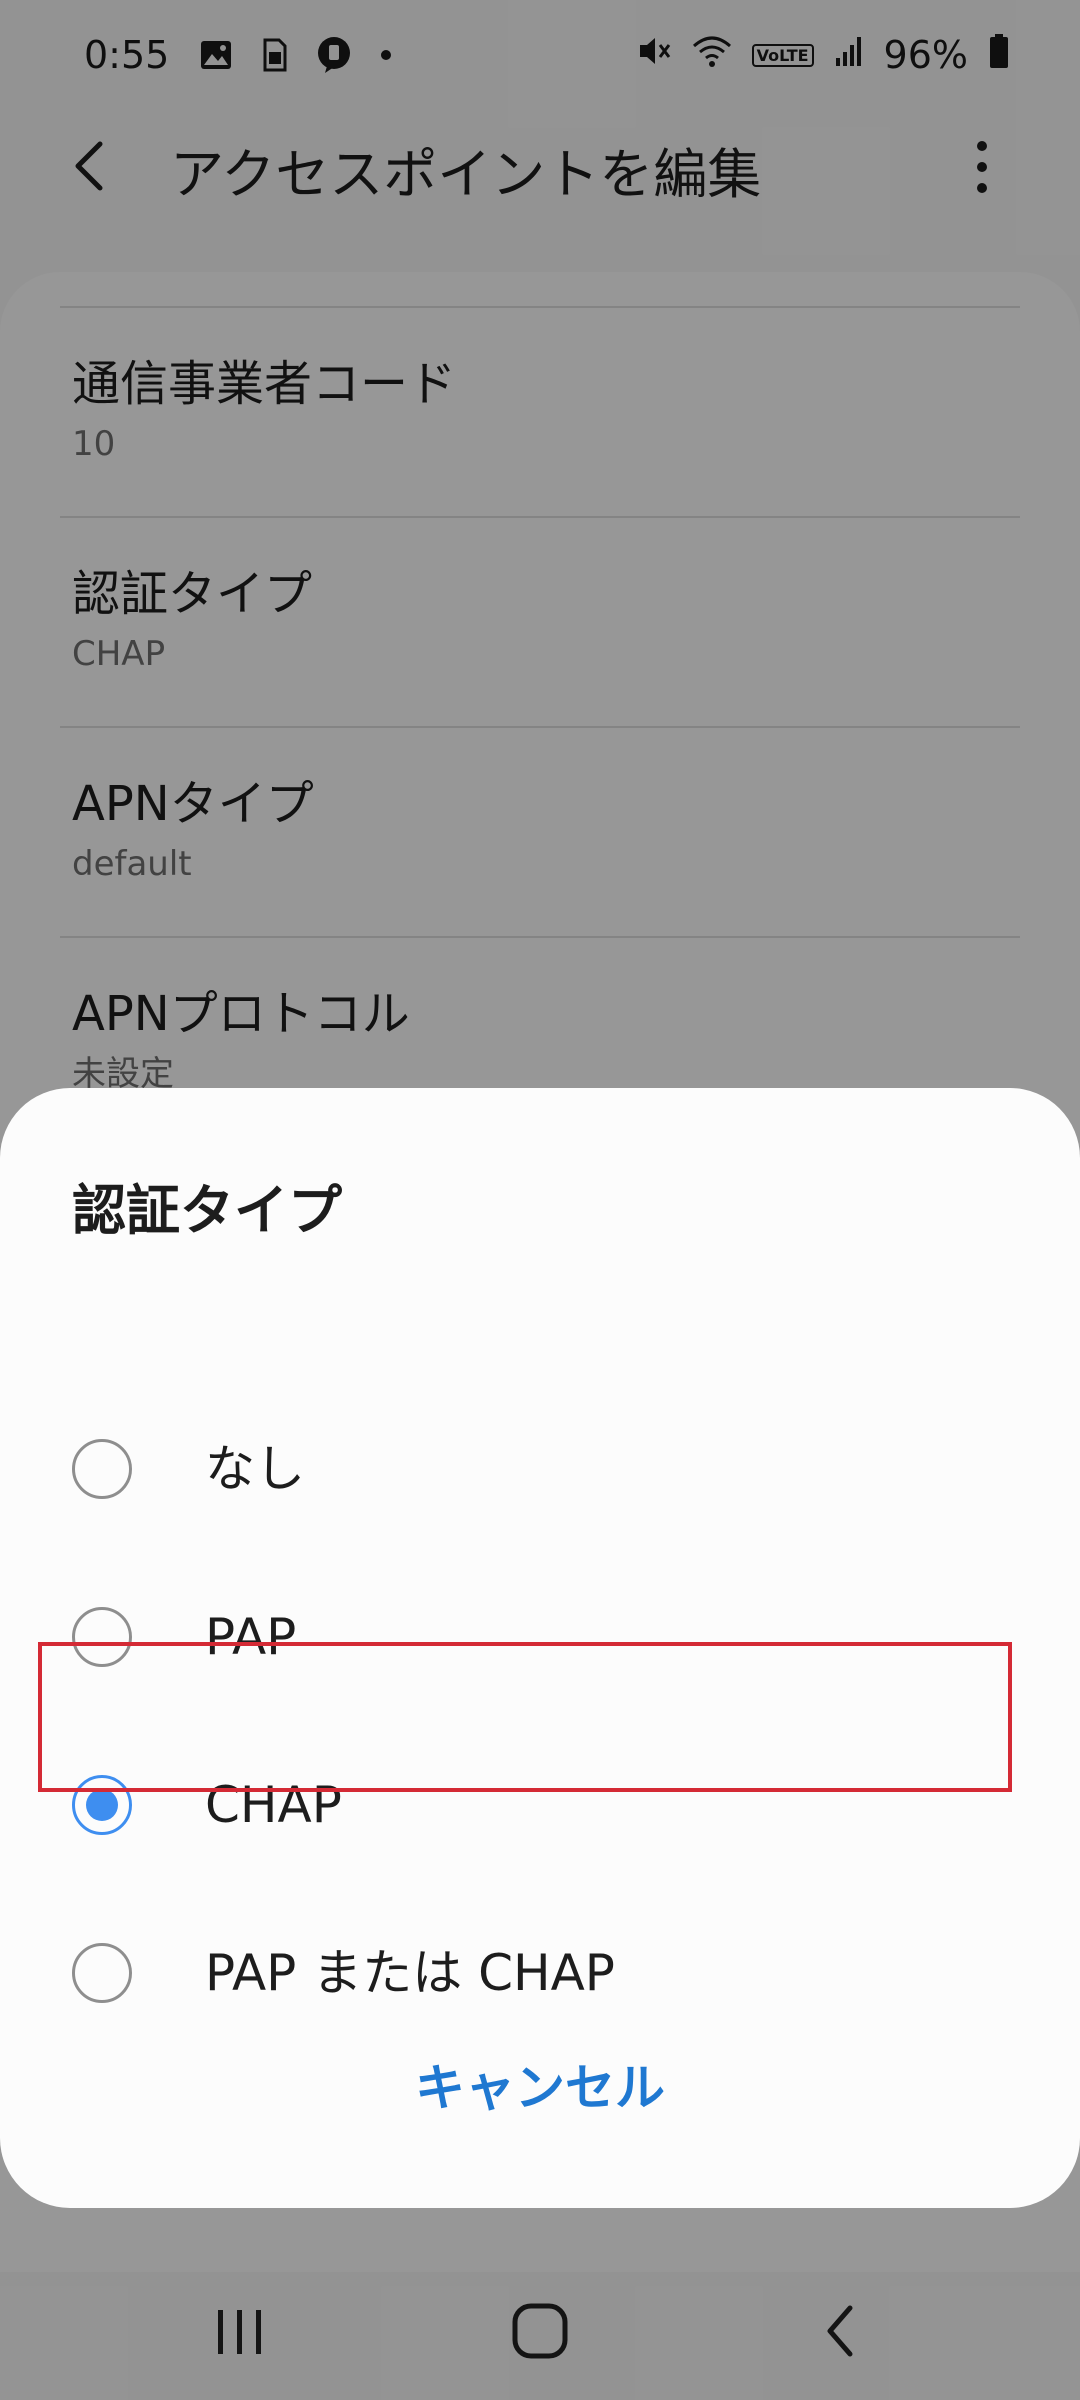 The image size is (1080, 2400). I want to click on option-label: PAP または CHAP, so click(410, 1973).